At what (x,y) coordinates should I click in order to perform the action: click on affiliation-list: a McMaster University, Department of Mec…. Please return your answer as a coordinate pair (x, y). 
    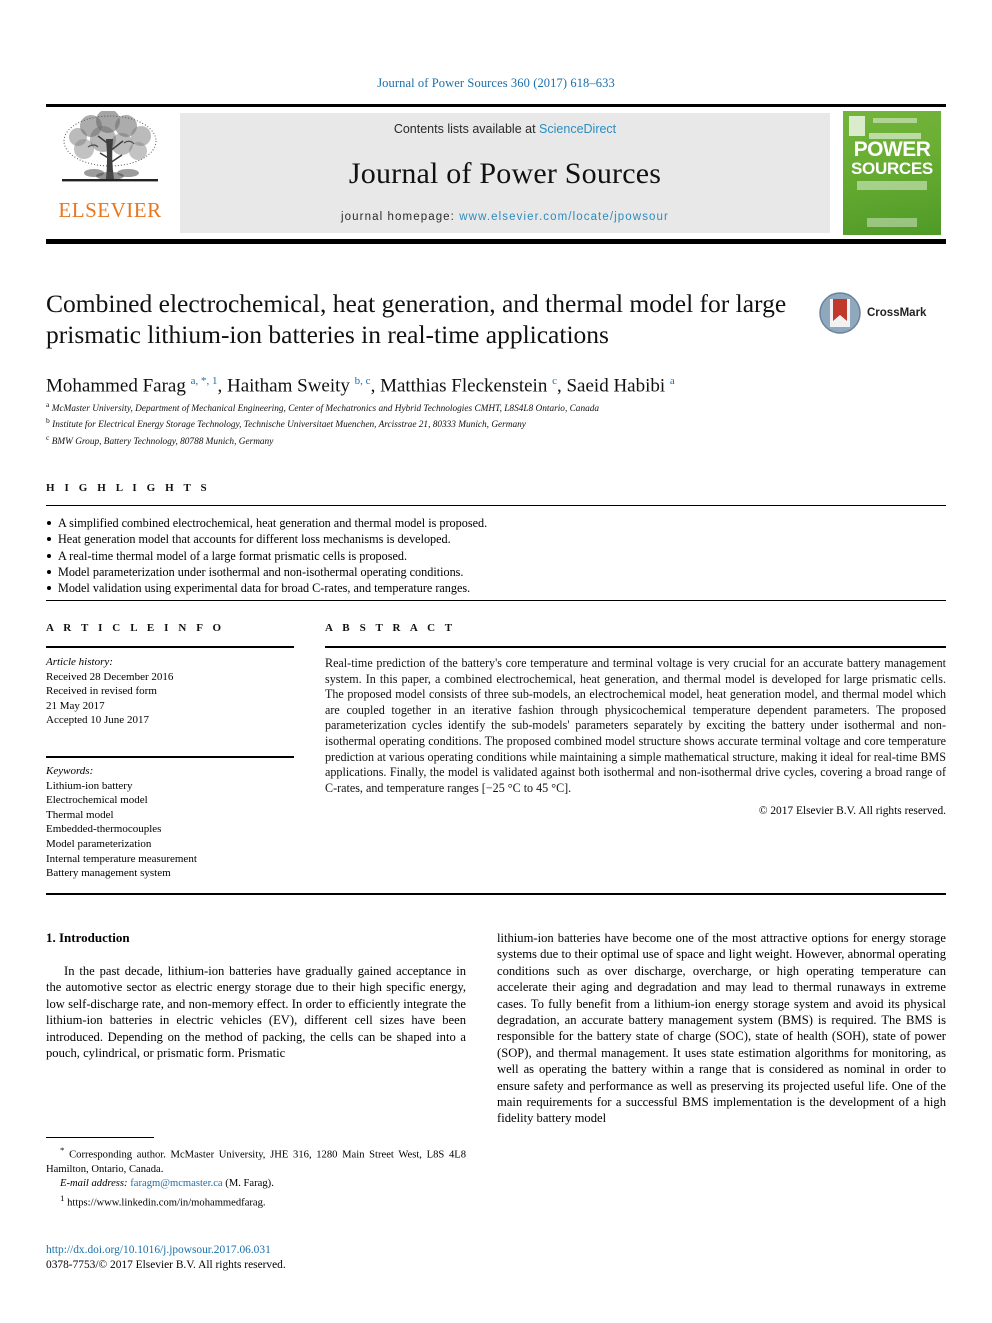
    Looking at the image, I should click on (486, 423).